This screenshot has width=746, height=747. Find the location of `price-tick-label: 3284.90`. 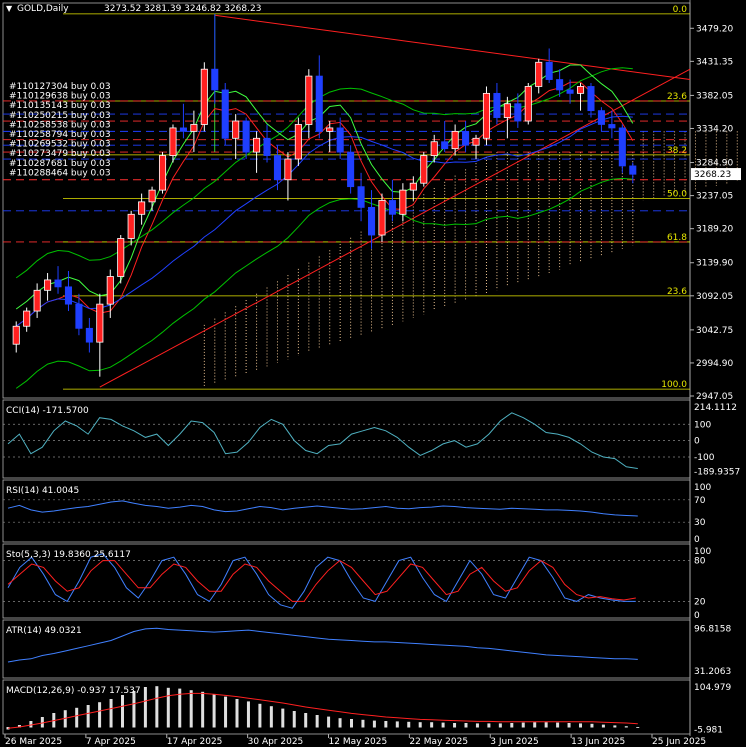

price-tick-label: 3284.90 is located at coordinates (714, 164).